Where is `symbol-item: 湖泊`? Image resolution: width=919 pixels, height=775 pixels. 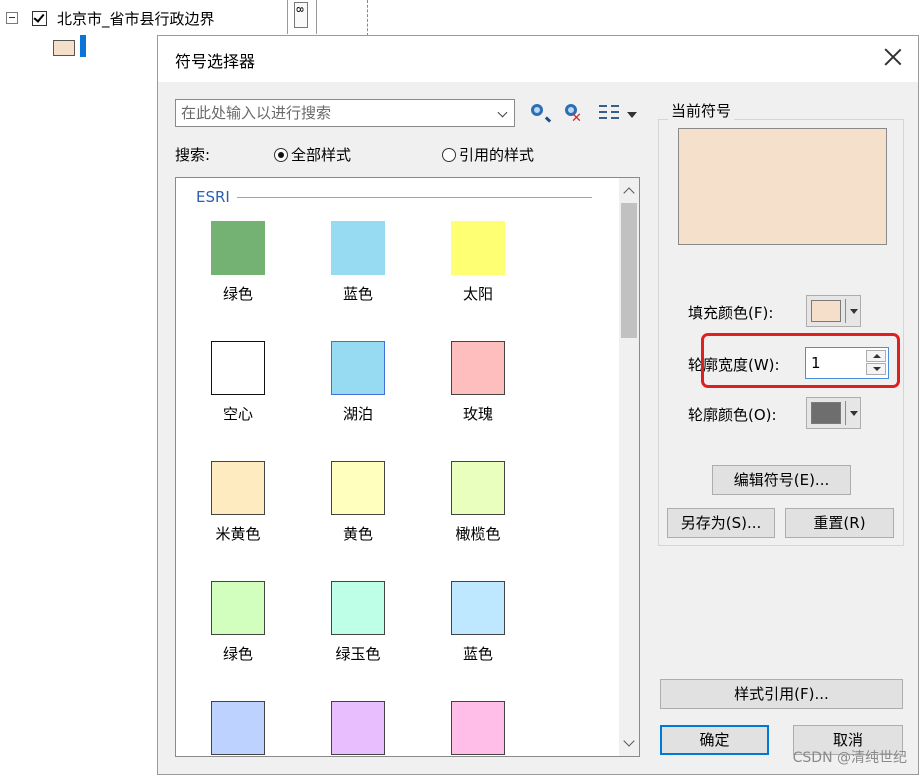 symbol-item: 湖泊 is located at coordinates (346, 392).